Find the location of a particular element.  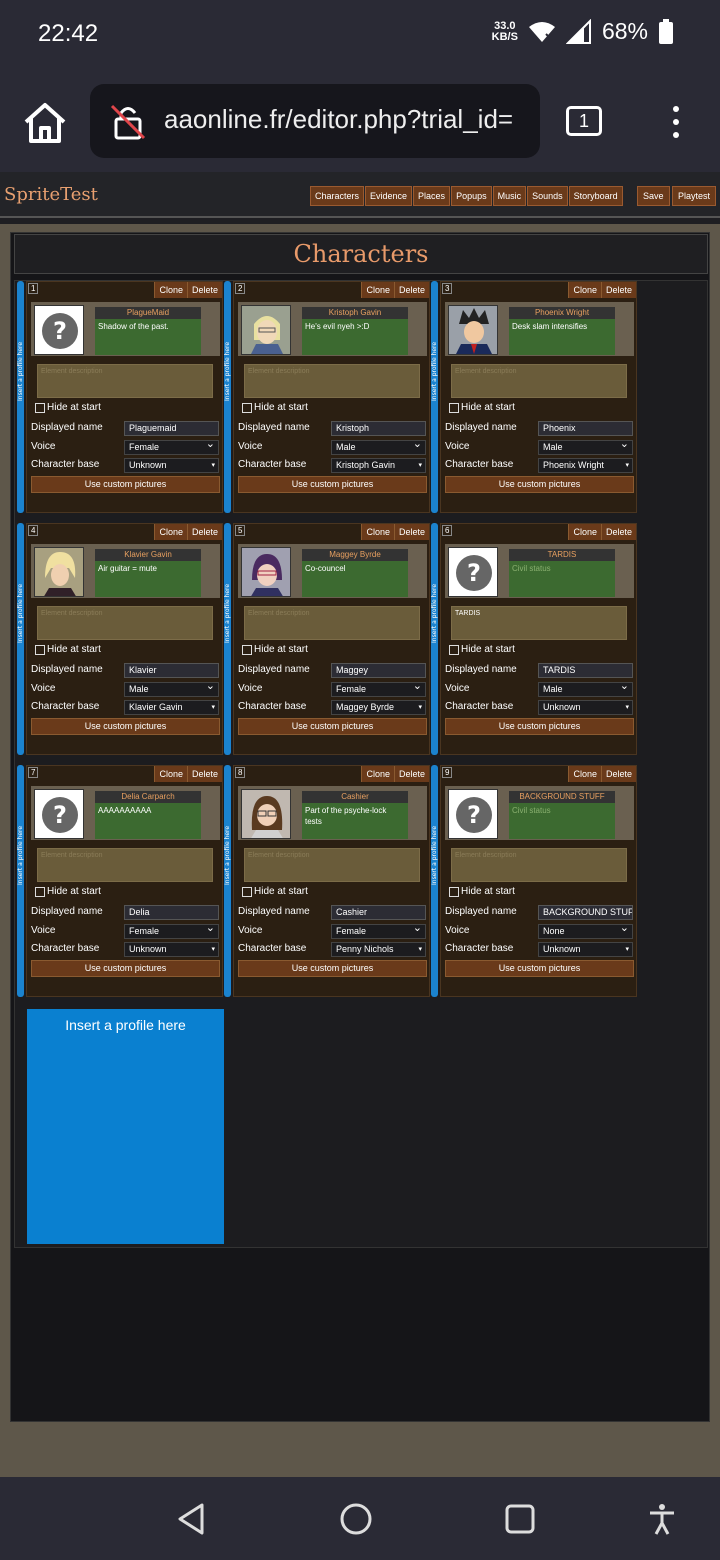

address-bar: aaonline.fr/editor.php?trial_id= is located at coordinates (315, 121).